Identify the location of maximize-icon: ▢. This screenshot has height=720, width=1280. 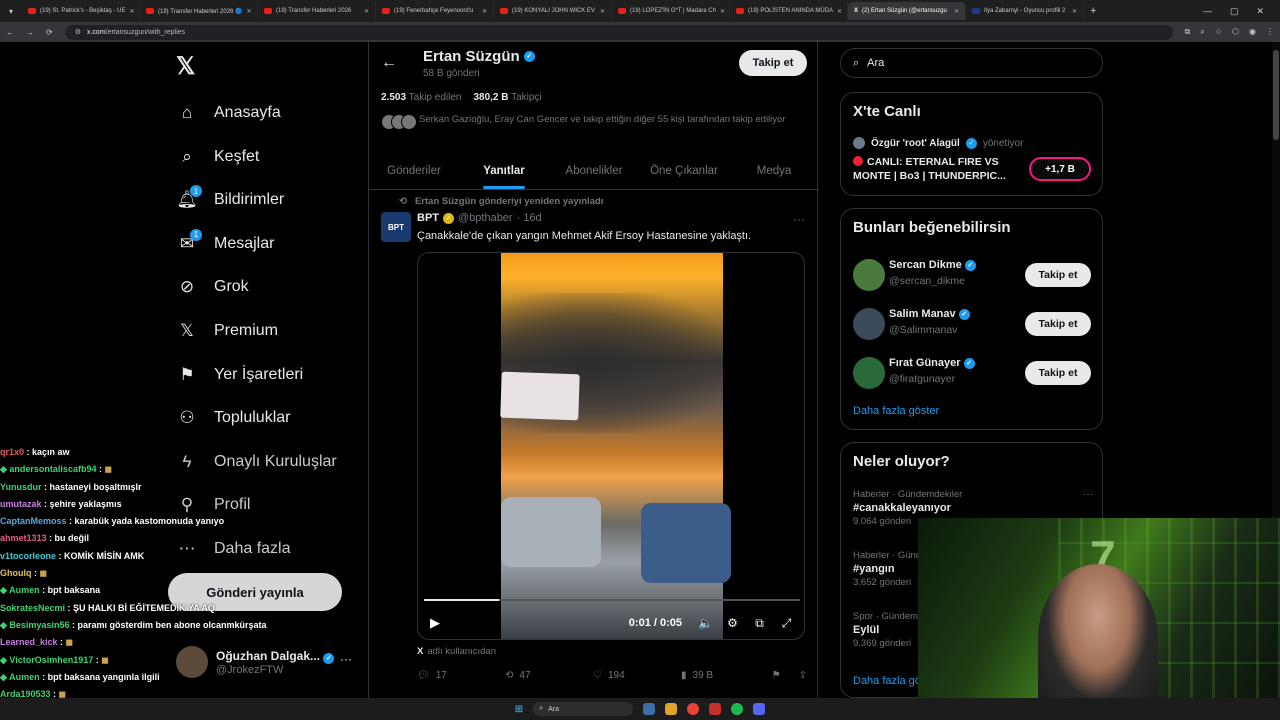
(1234, 11).